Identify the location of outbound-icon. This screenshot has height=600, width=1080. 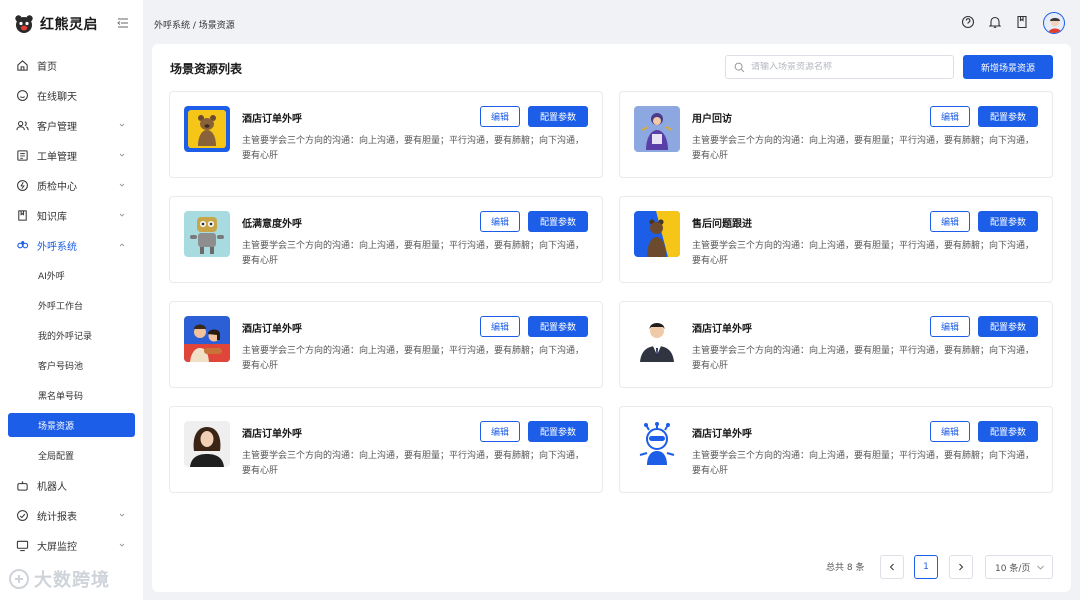
(23, 244).